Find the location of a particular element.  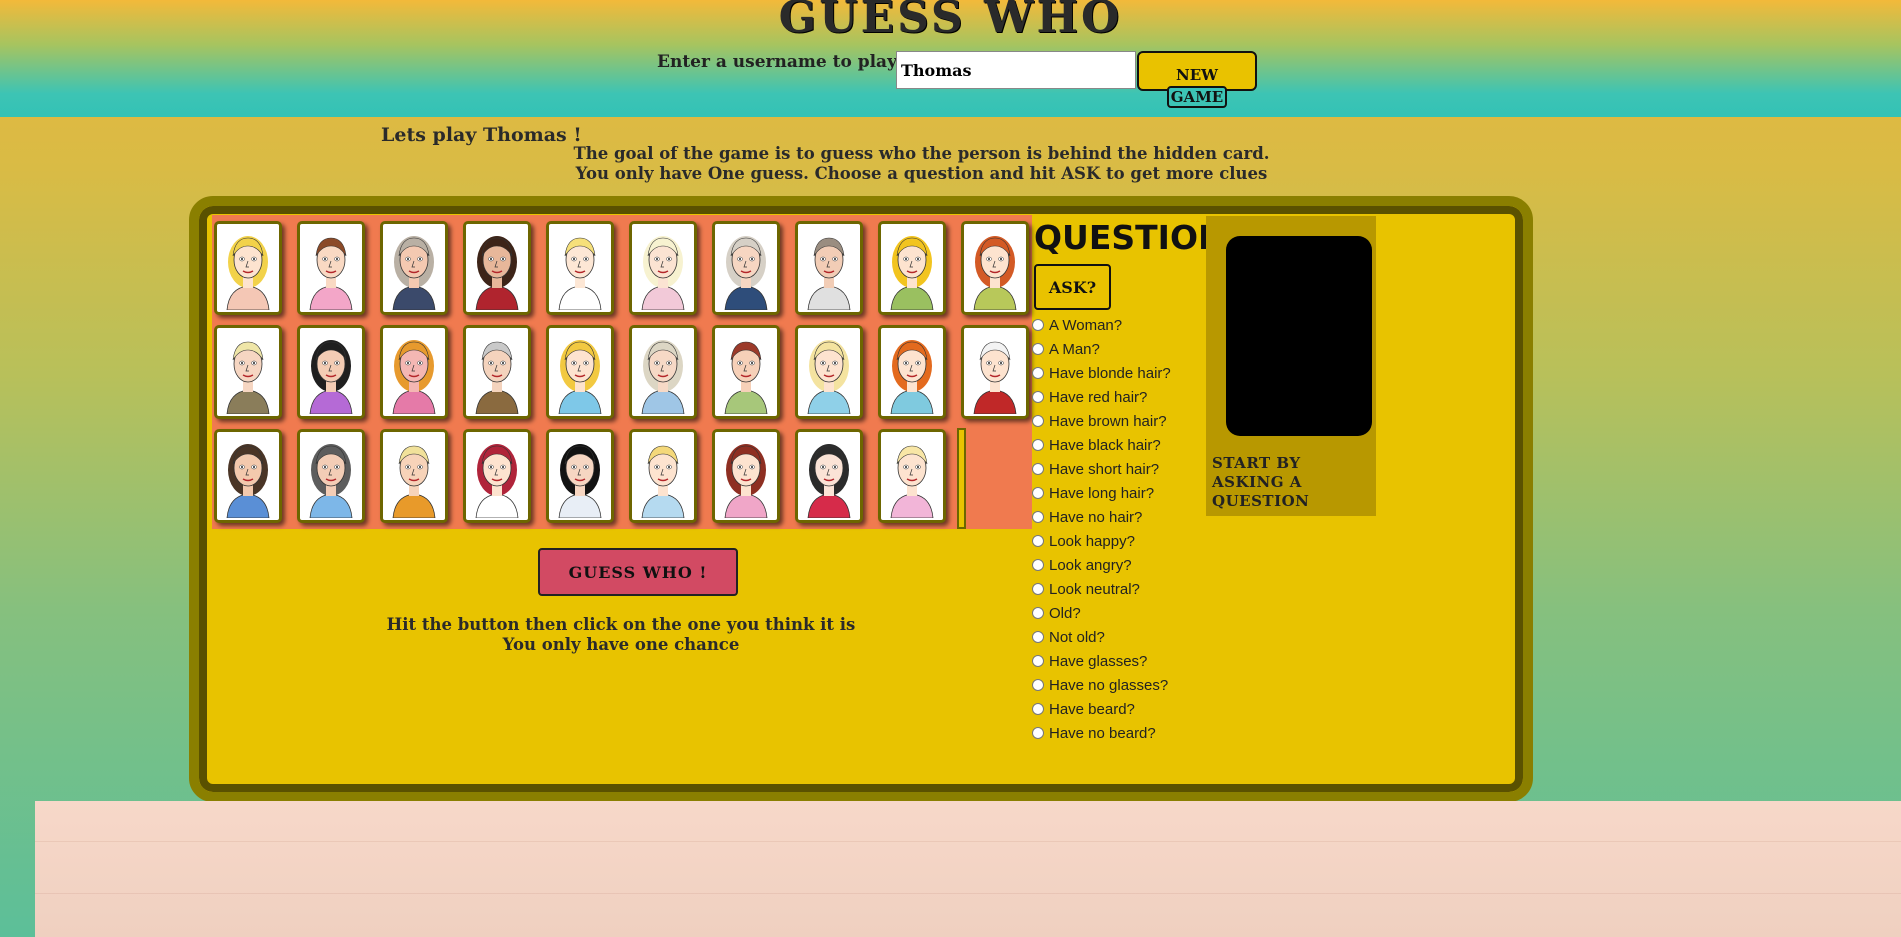

username-input is located at coordinates (1016, 70).